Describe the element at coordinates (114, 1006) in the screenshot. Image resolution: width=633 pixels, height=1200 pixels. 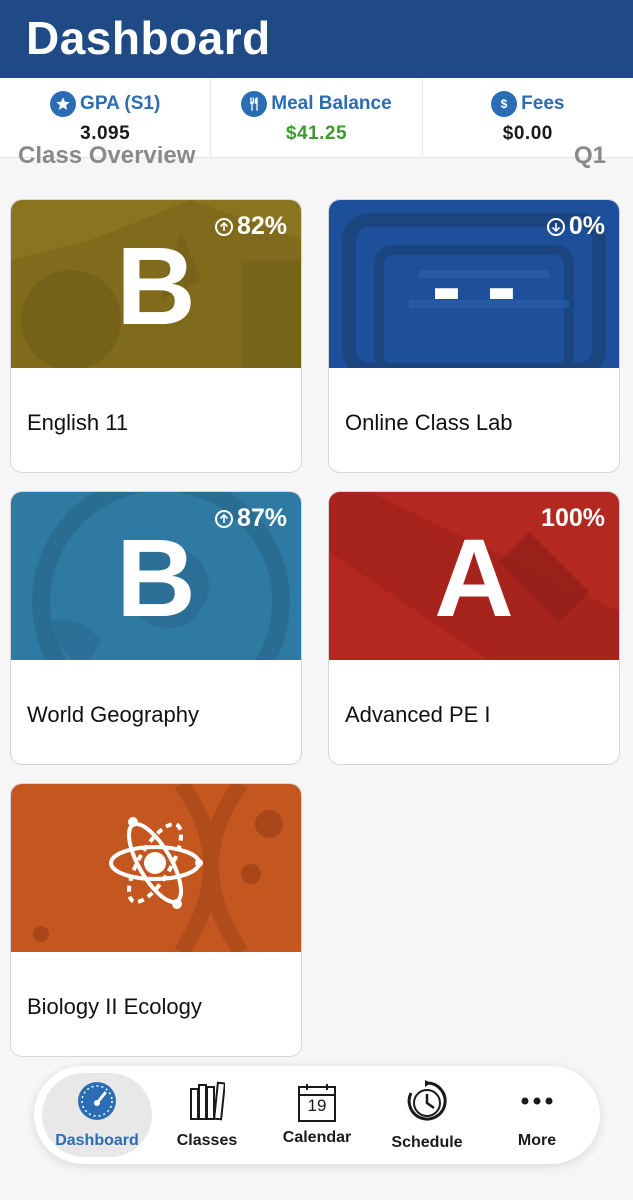
I see `class-name: Biology II Ecology` at that location.